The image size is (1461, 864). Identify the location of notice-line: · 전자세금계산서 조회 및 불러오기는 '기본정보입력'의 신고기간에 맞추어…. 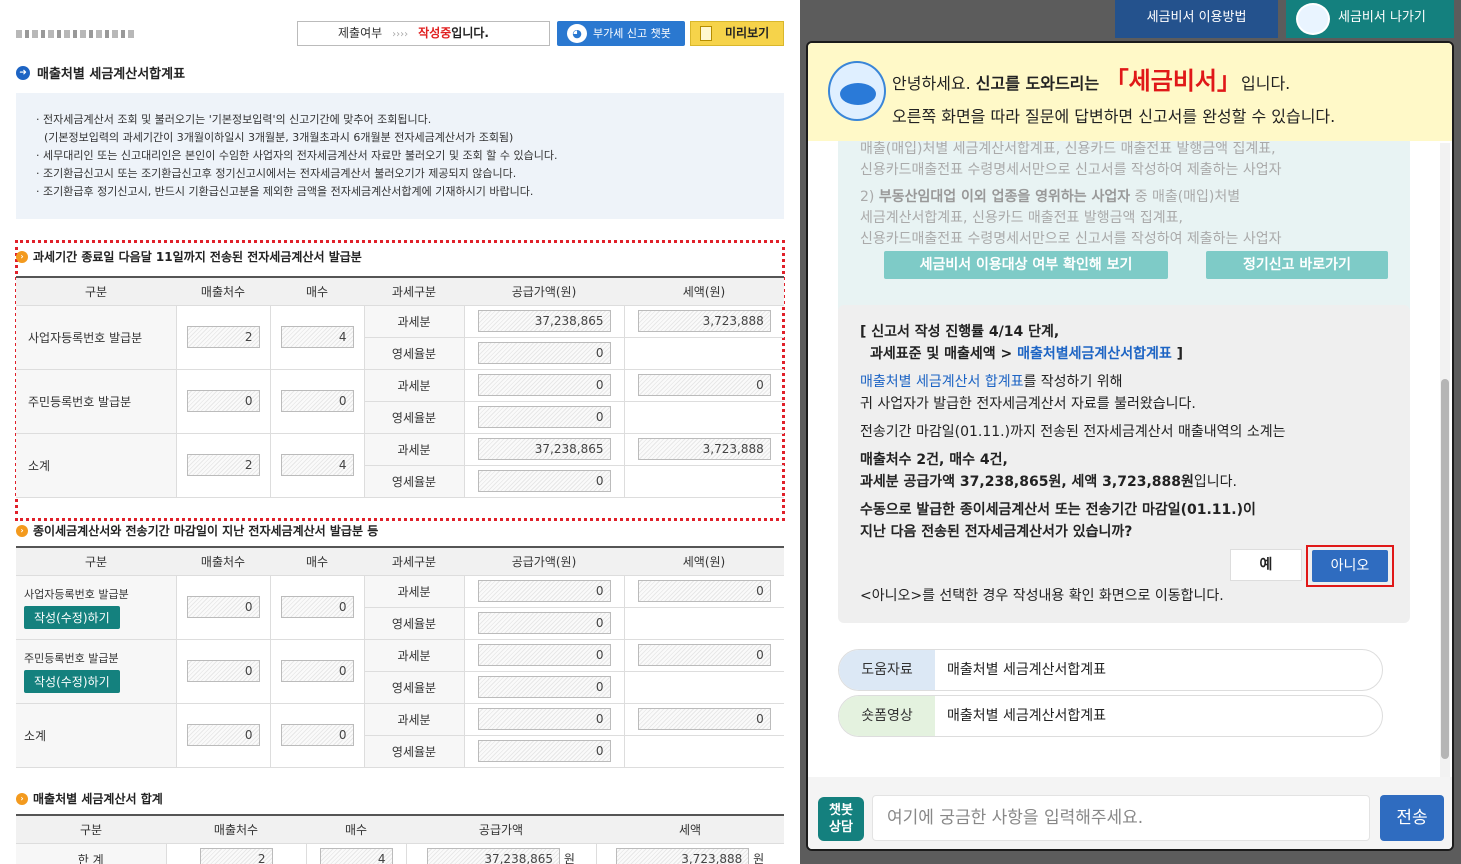
(234, 119).